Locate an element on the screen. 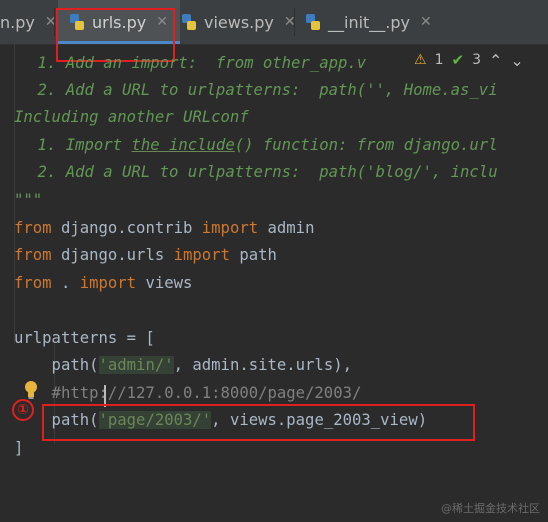  code-line: """ is located at coordinates (28, 200).